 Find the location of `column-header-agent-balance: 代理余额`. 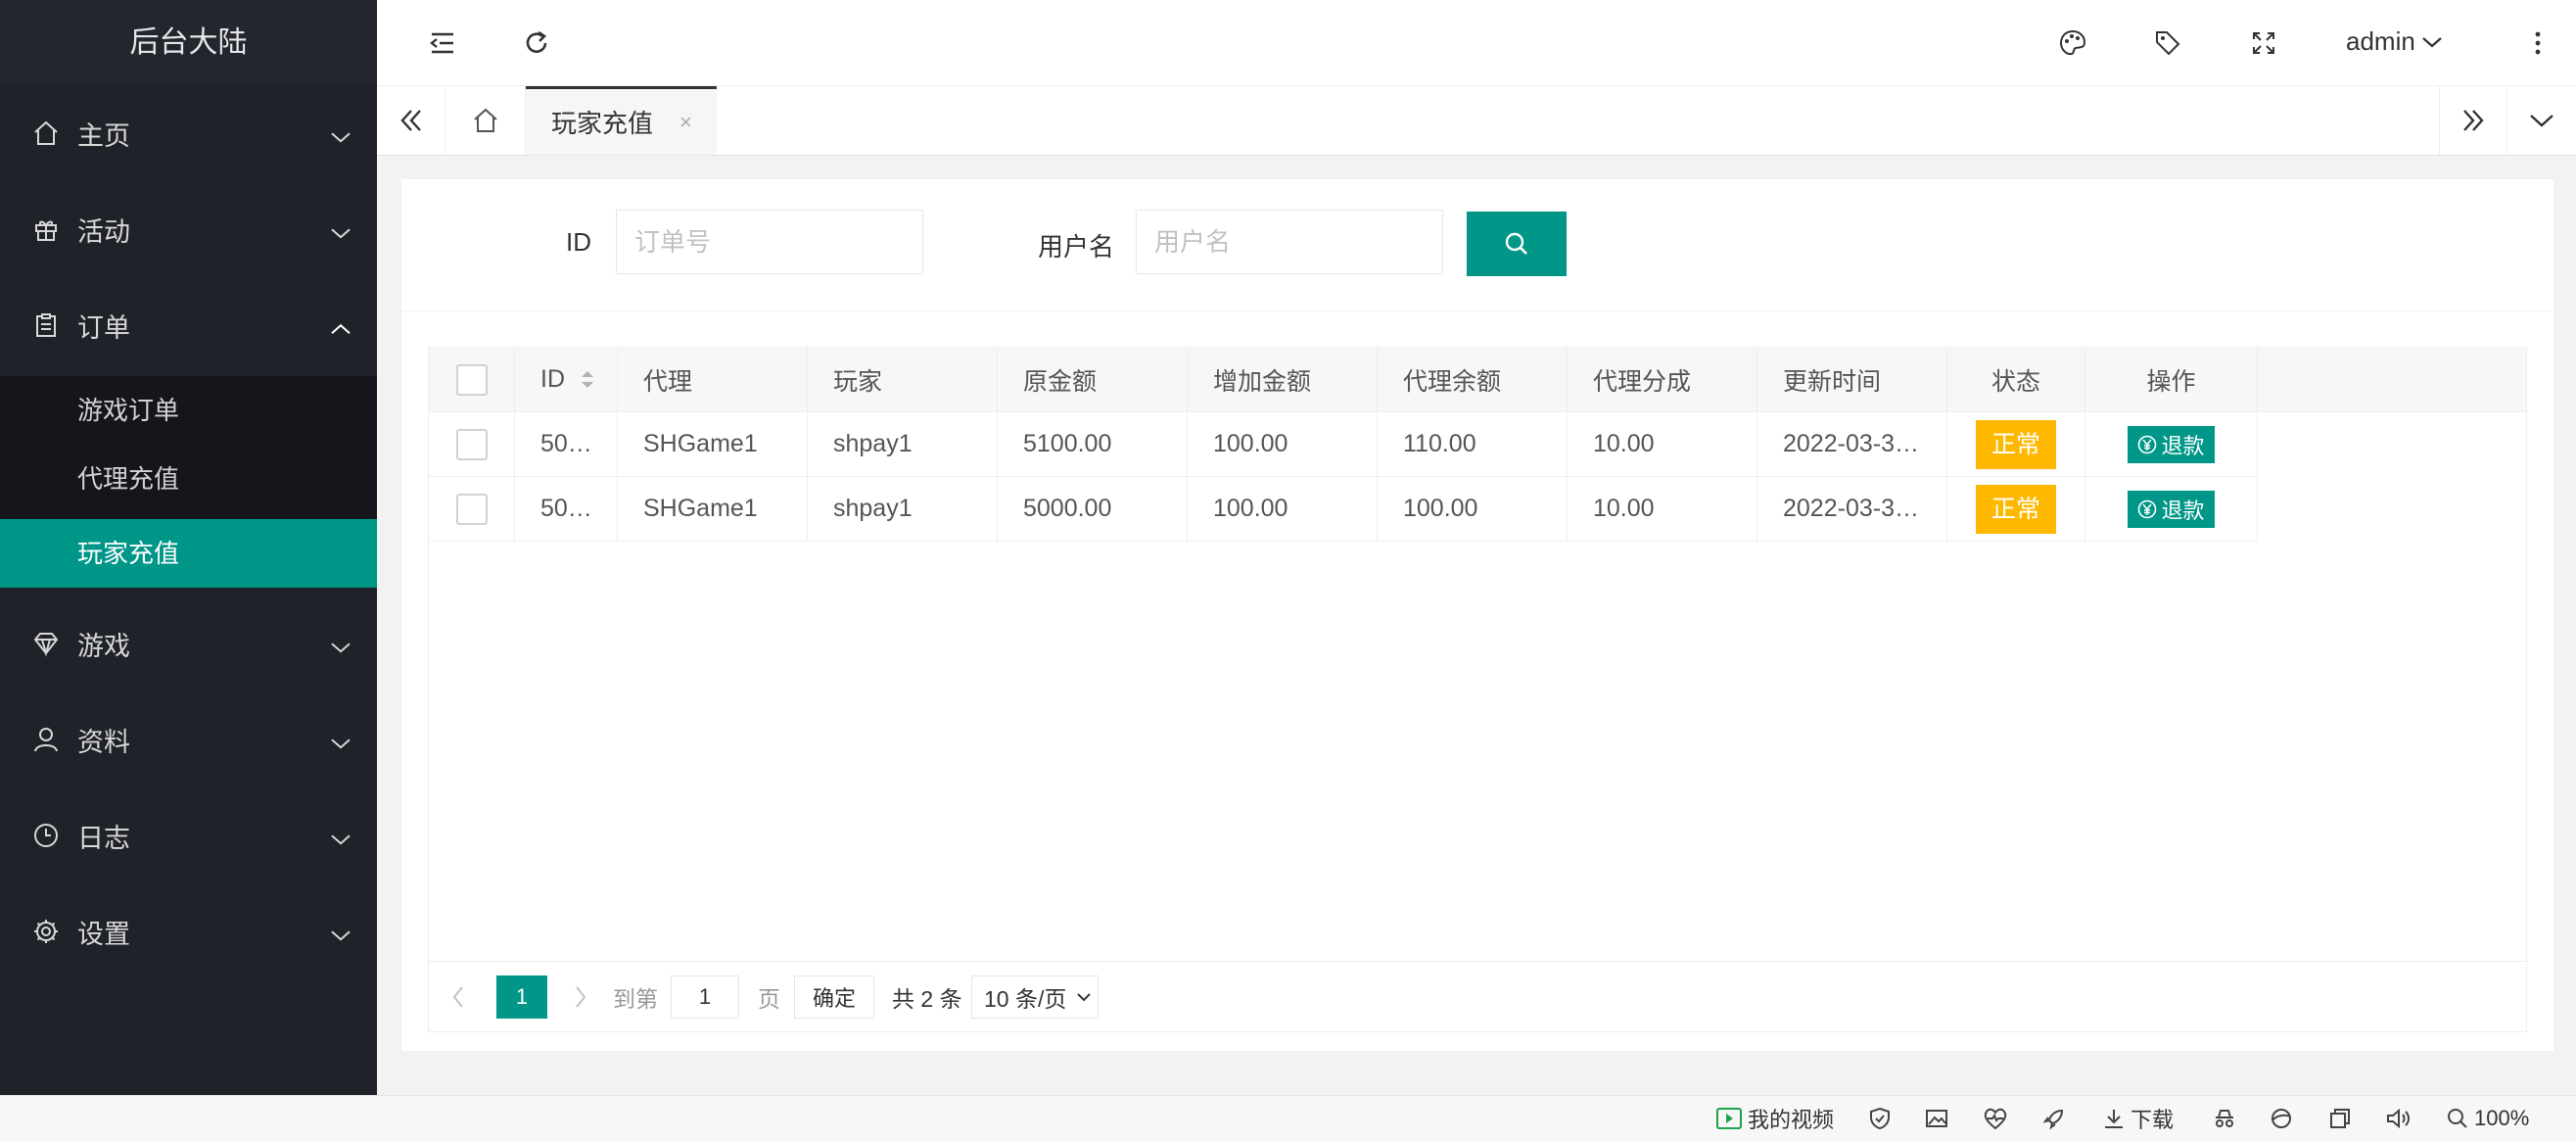

column-header-agent-balance: 代理余额 is located at coordinates (1473, 380).